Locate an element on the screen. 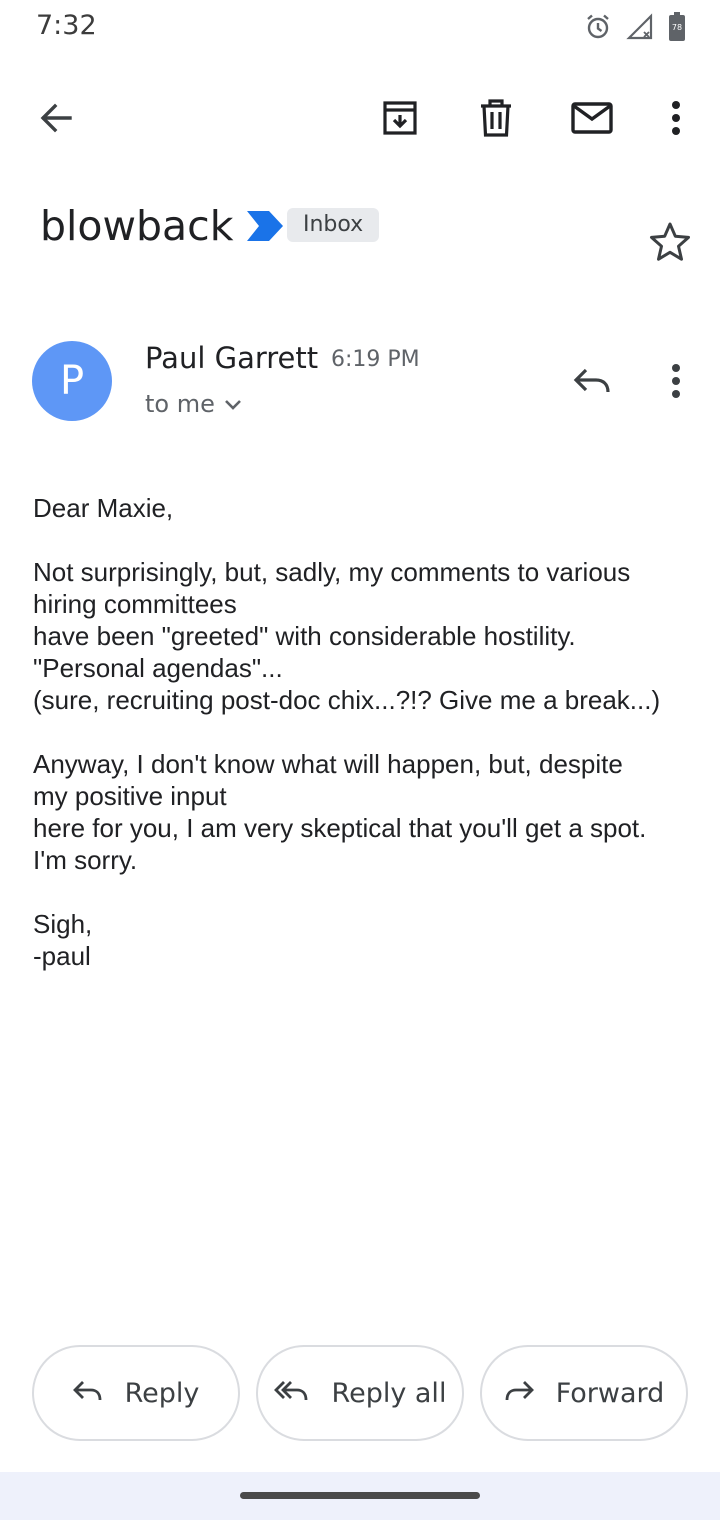 The height and width of the screenshot is (1520, 720). body-paragraph: Dear Maxie, is located at coordinates (103, 508).